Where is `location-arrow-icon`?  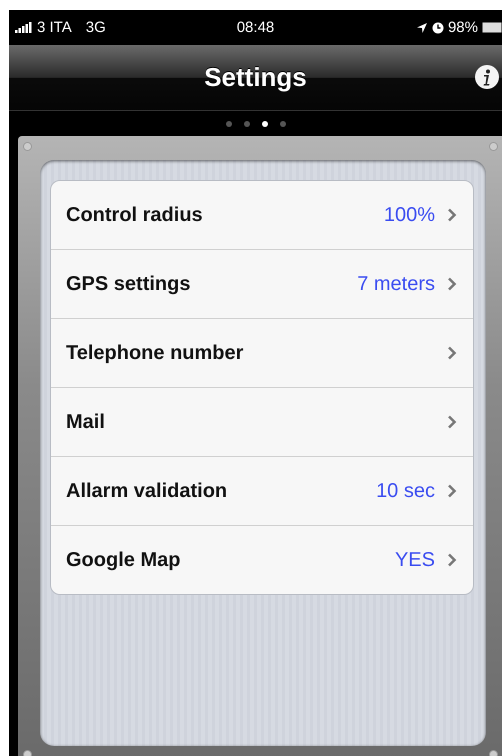
location-arrow-icon is located at coordinates (422, 28).